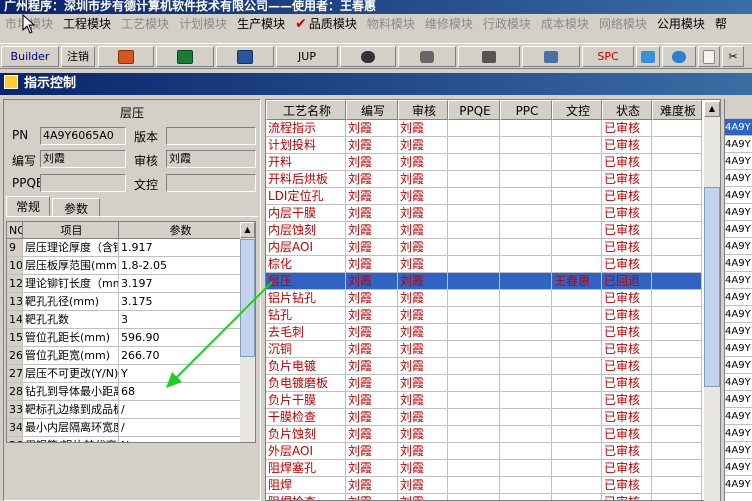 This screenshot has width=752, height=501. I want to click on version-field, so click(211, 136).